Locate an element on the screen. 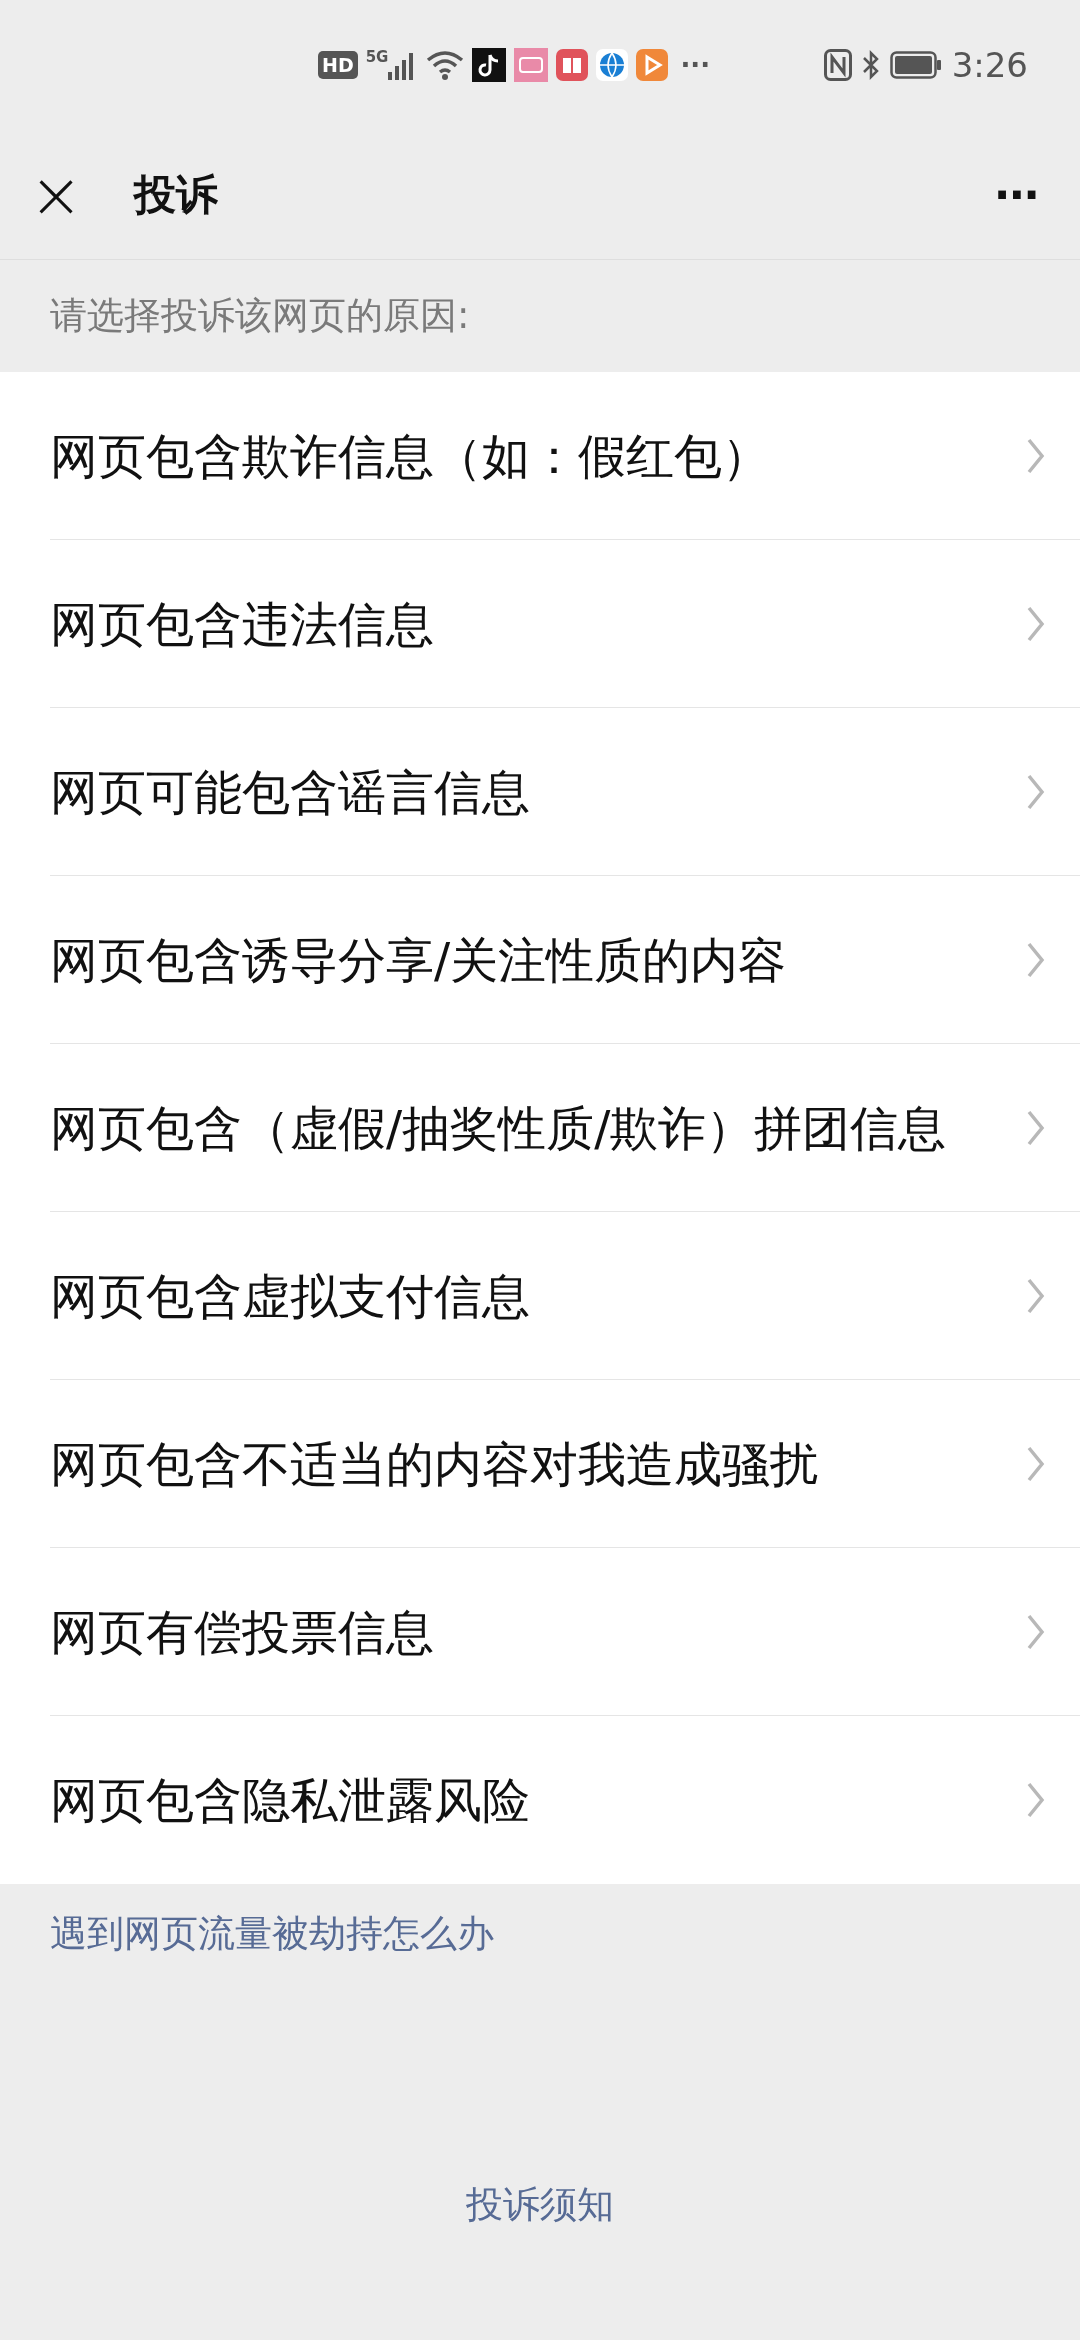  globe-icon is located at coordinates (612, 65).